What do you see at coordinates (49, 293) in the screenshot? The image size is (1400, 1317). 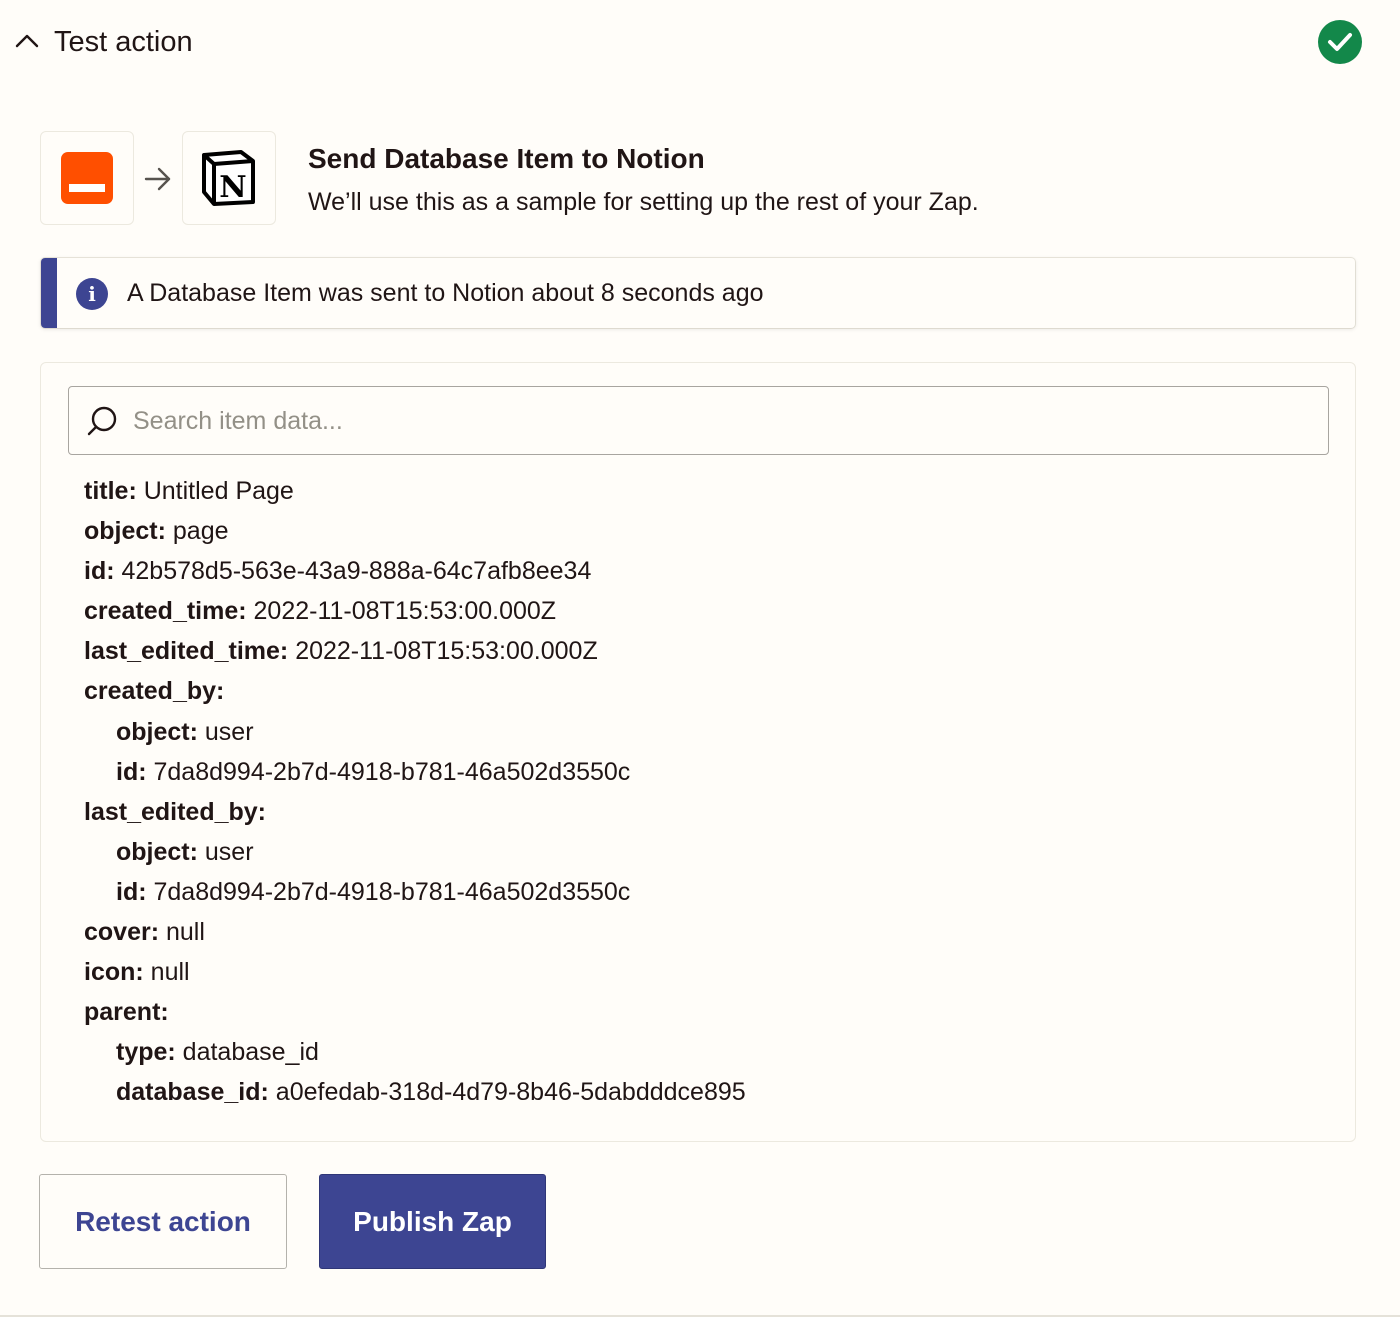 I see `banner-accent-stripe` at bounding box center [49, 293].